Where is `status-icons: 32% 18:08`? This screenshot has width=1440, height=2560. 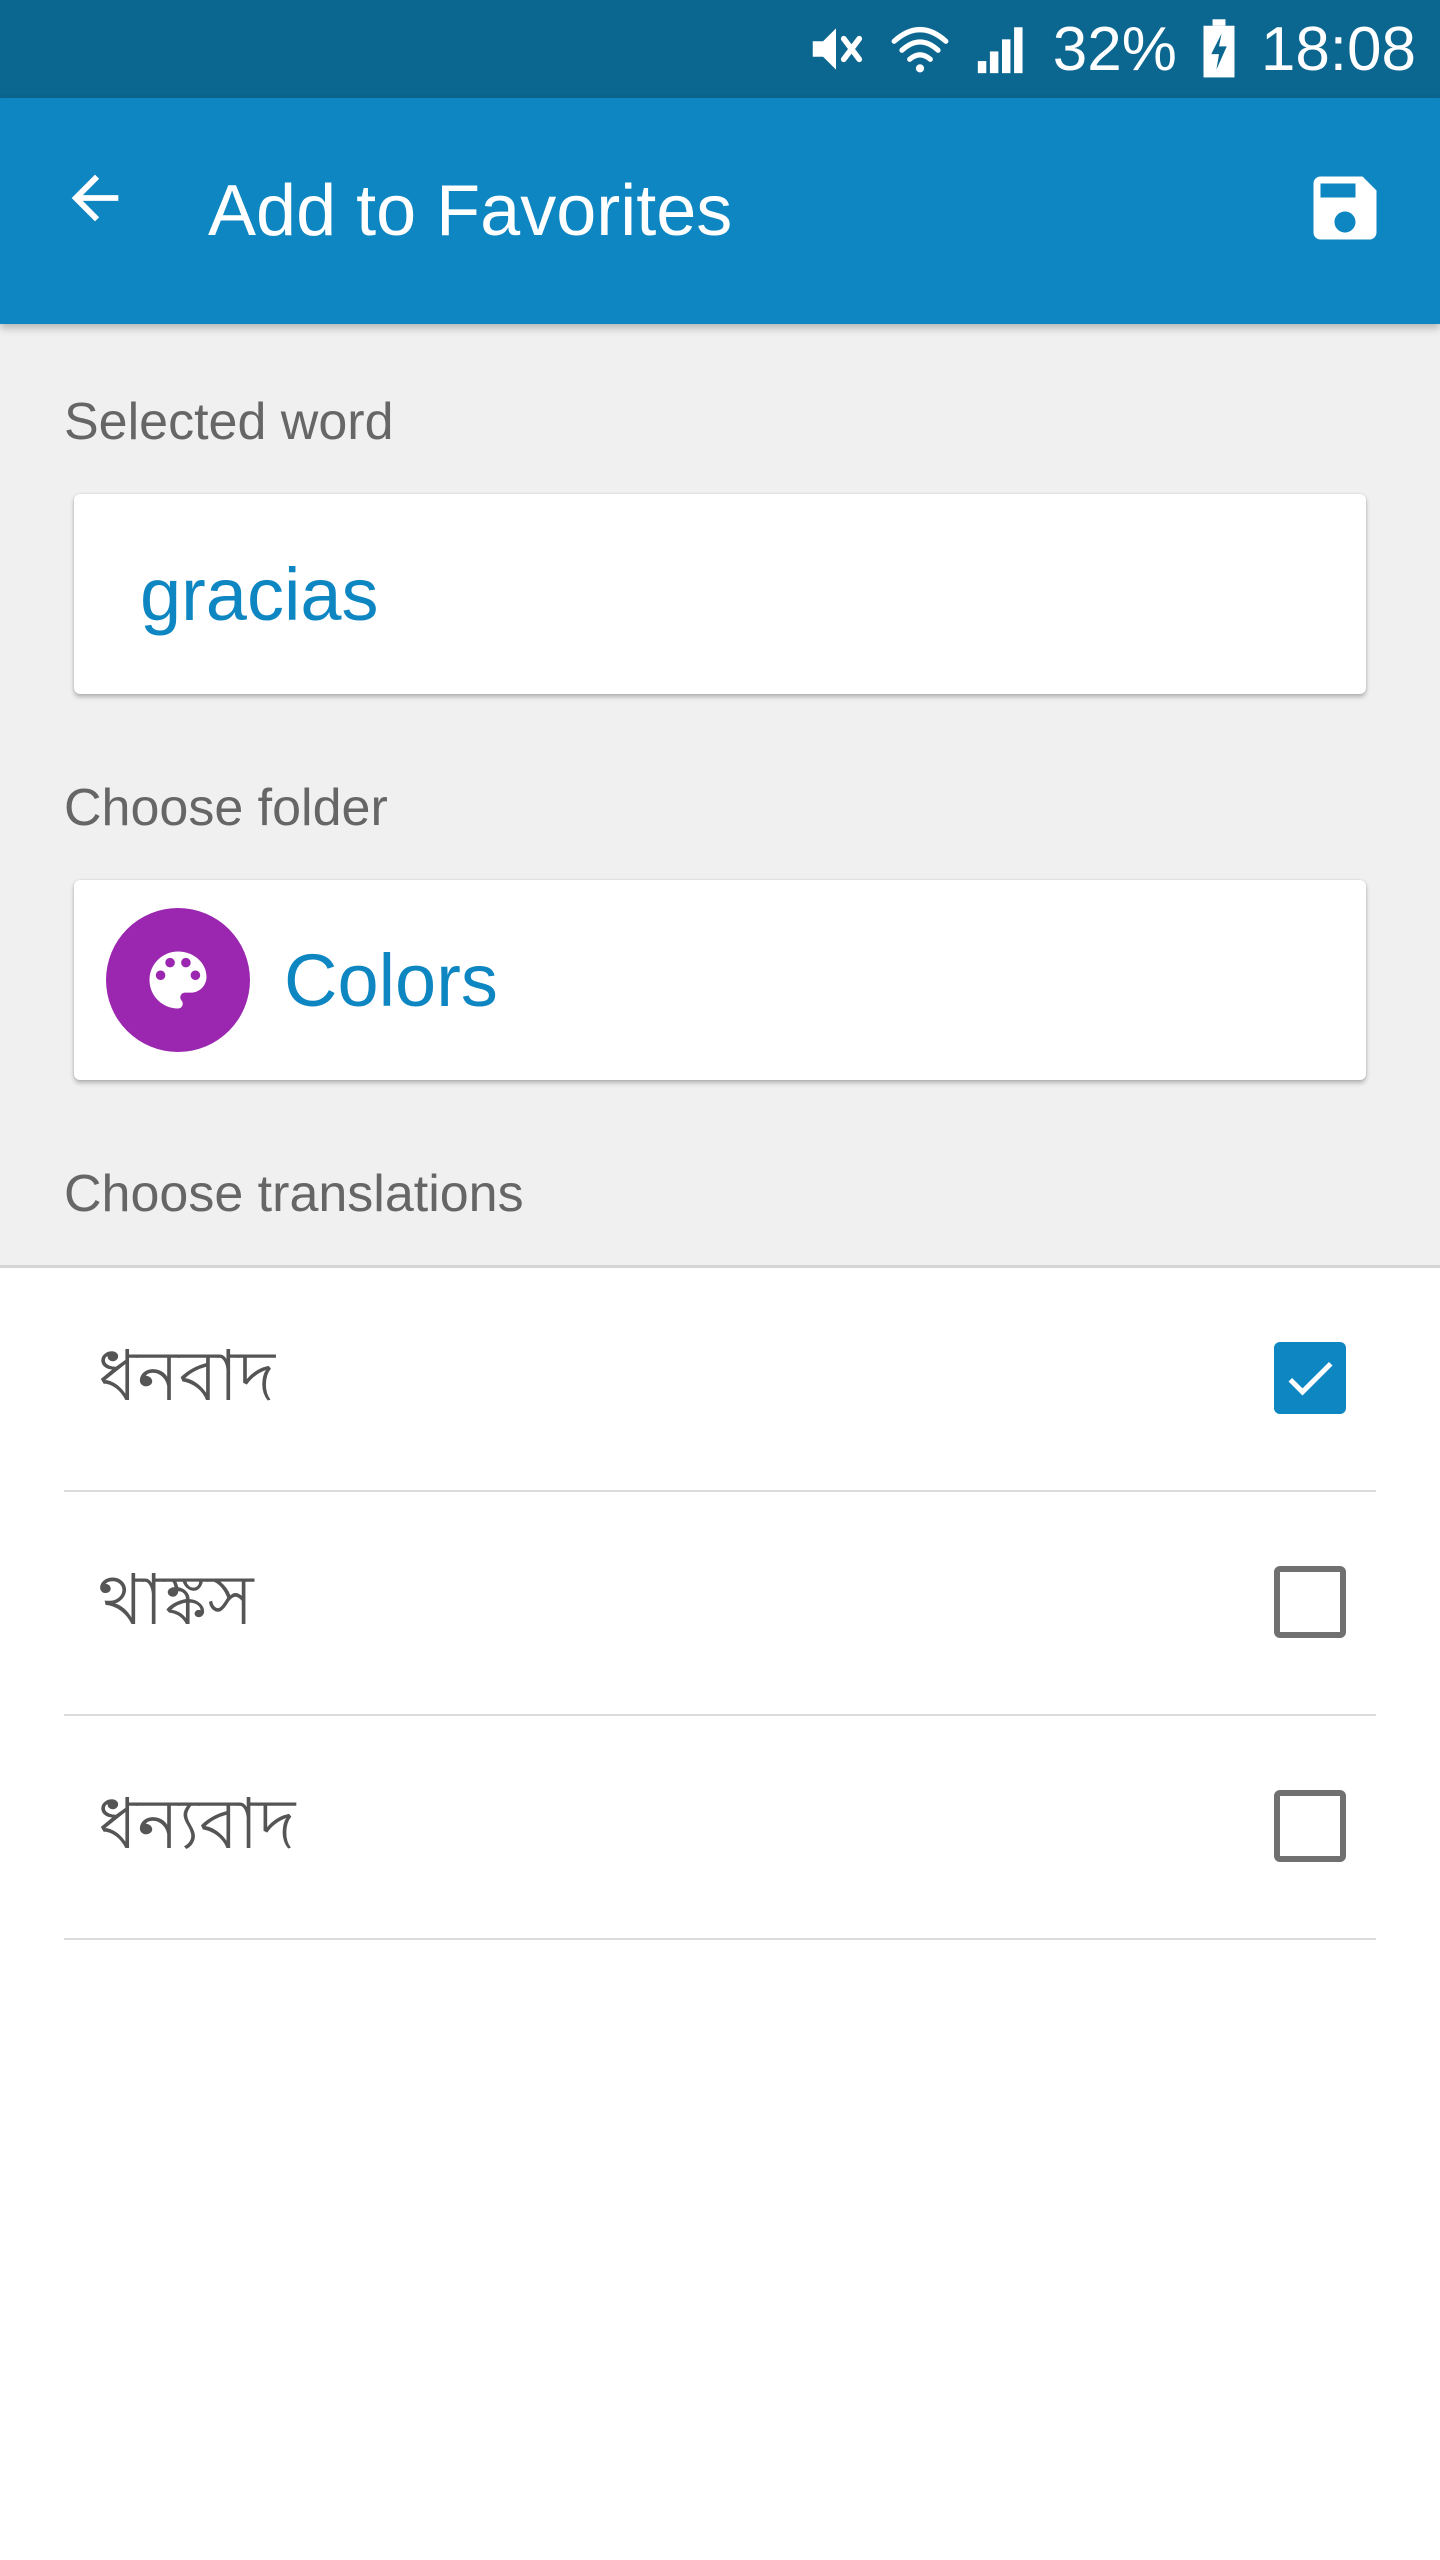
status-icons: 32% 18:08 is located at coordinates (1110, 49).